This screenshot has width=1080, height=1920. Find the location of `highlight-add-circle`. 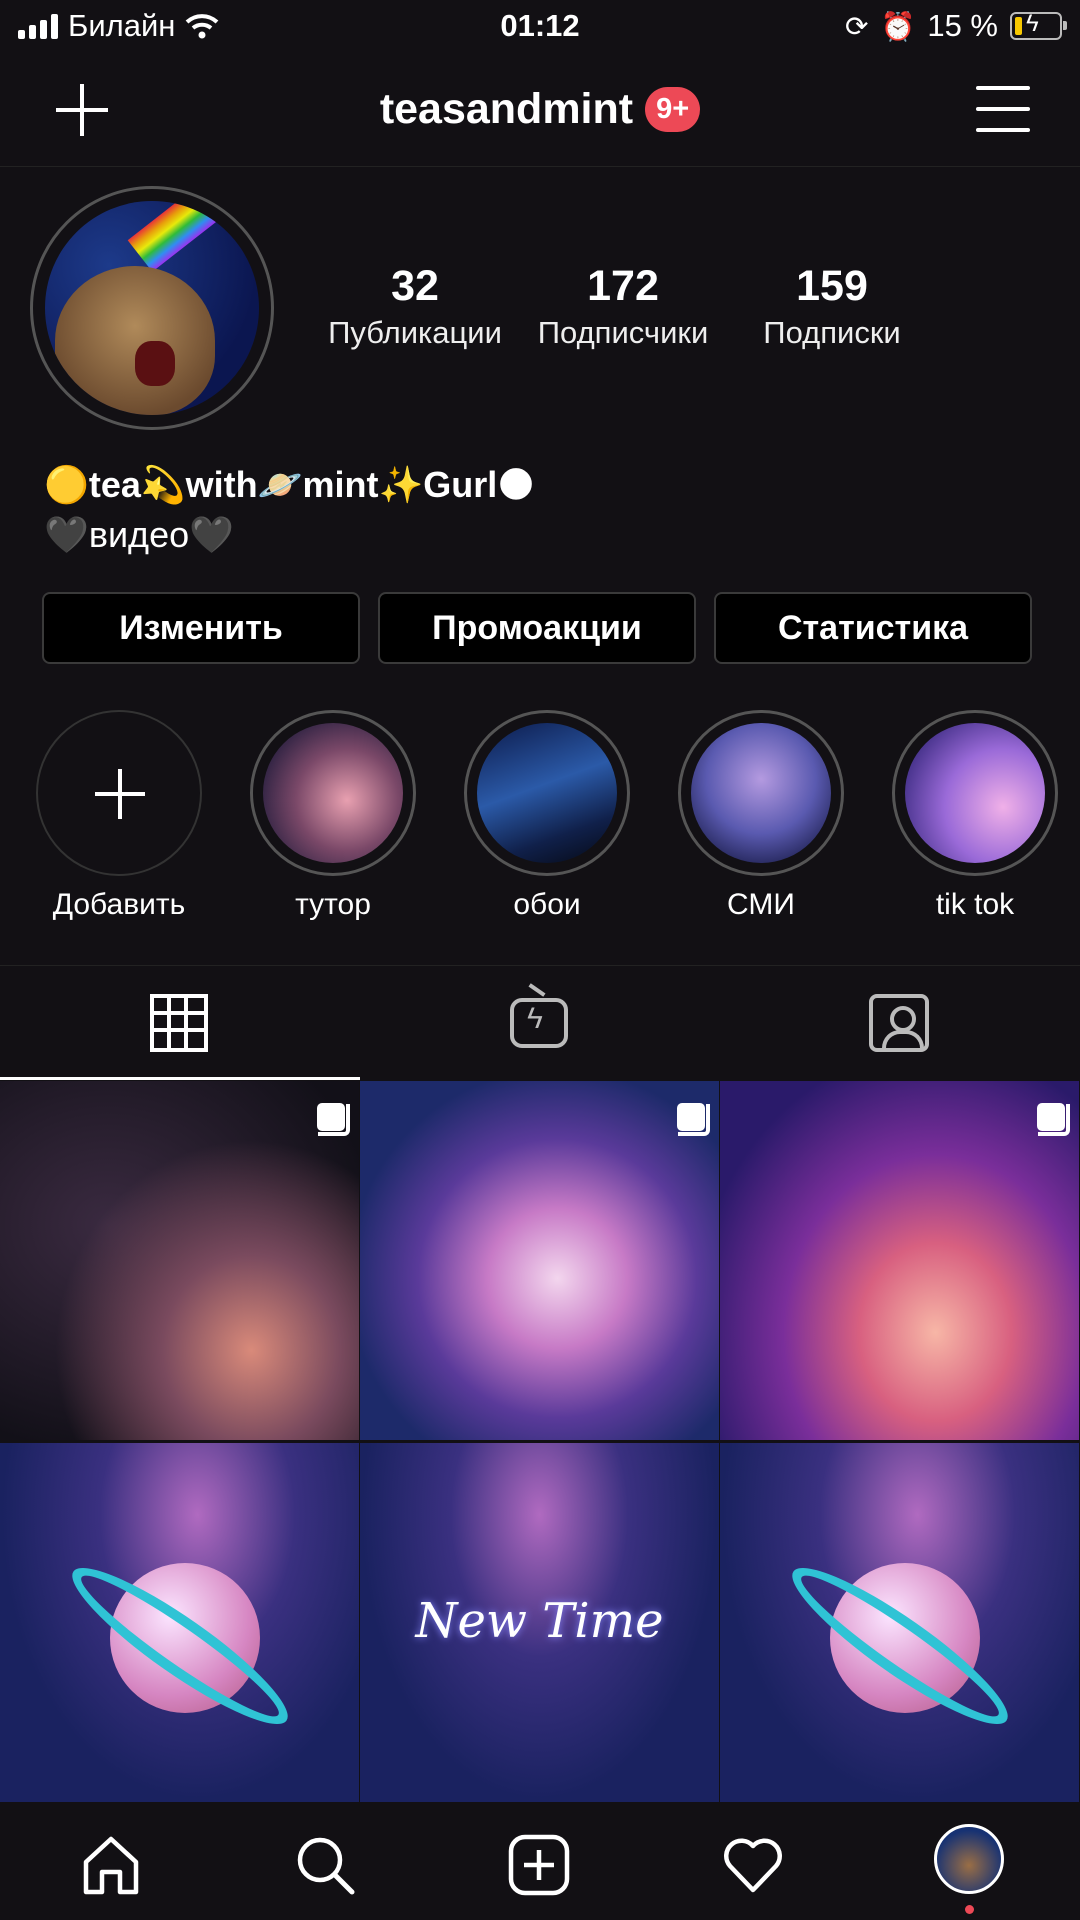

highlight-add-circle is located at coordinates (119, 793).